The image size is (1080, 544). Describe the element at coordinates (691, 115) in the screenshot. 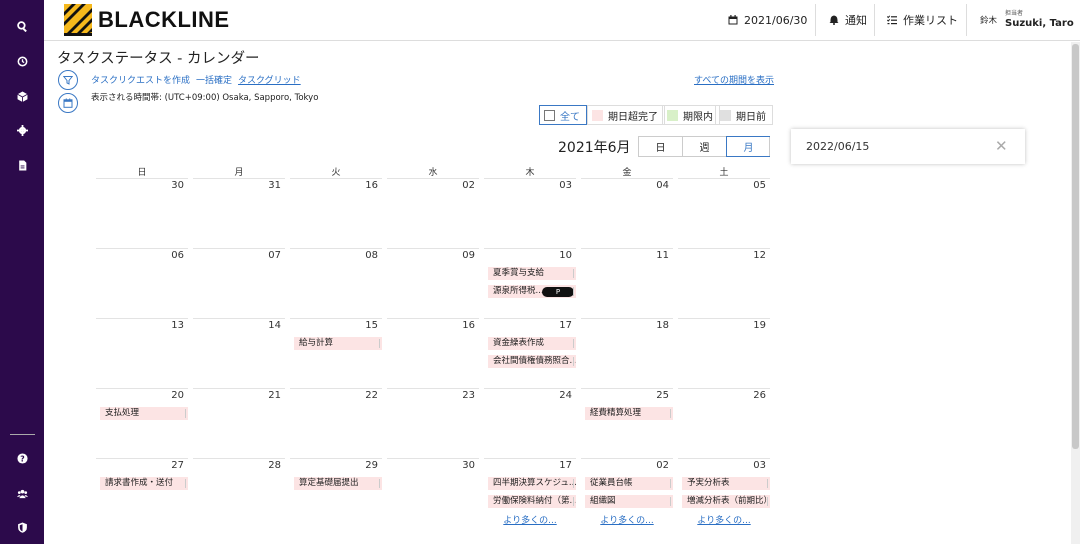

I see `legend-within: 期限内` at that location.